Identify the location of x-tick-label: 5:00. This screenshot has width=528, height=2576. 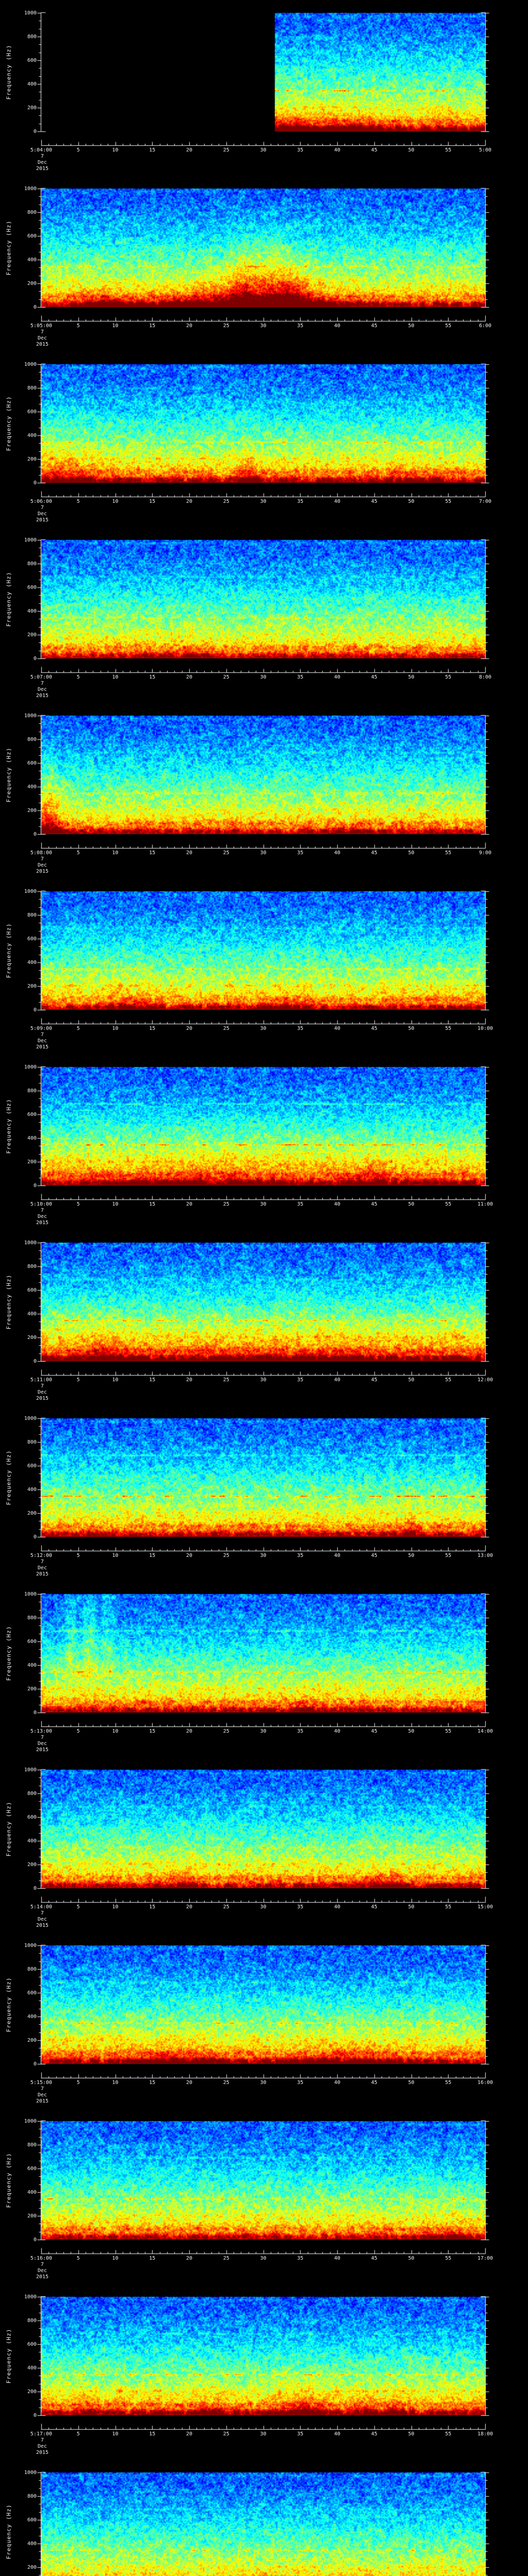
(485, 150).